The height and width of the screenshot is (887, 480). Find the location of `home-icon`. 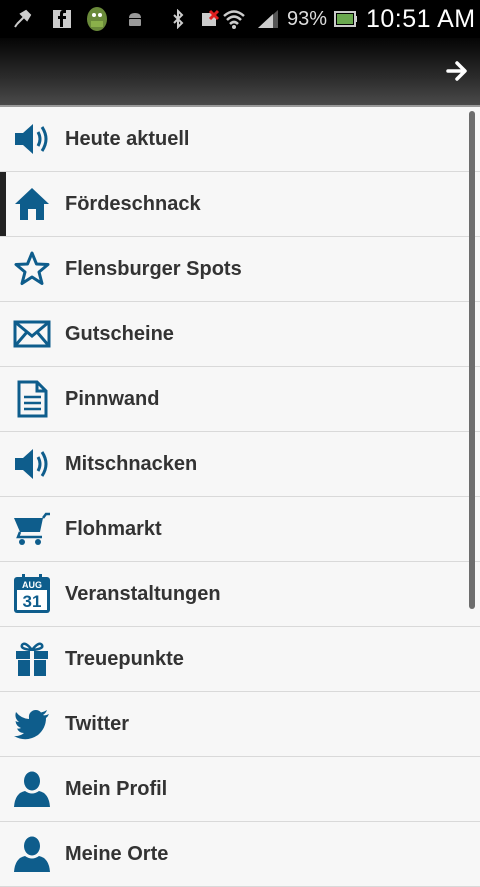

home-icon is located at coordinates (32, 204).